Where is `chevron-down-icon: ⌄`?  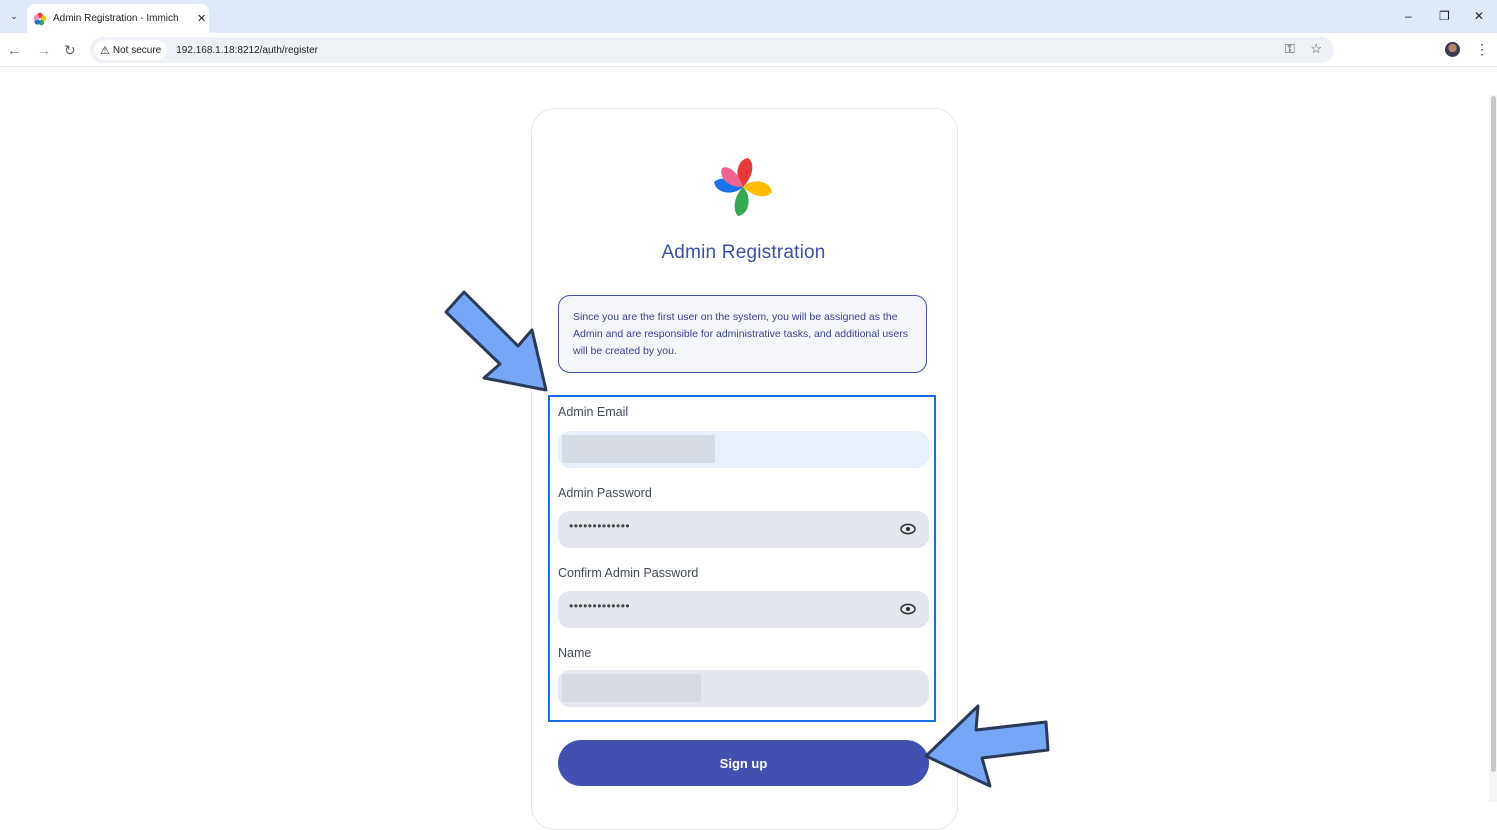
chevron-down-icon: ⌄ is located at coordinates (14, 15).